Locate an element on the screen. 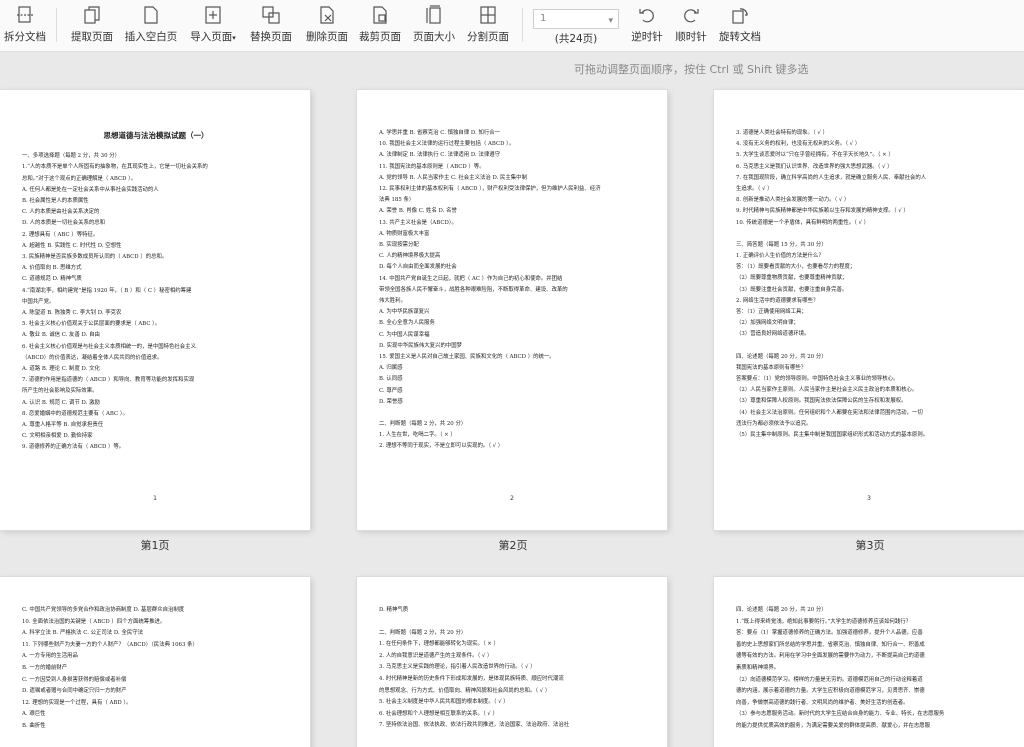 The width and height of the screenshot is (1024, 747). page-3-line: （3）既要注重社会贡献，也要注重自身完善。 is located at coordinates (792, 289).